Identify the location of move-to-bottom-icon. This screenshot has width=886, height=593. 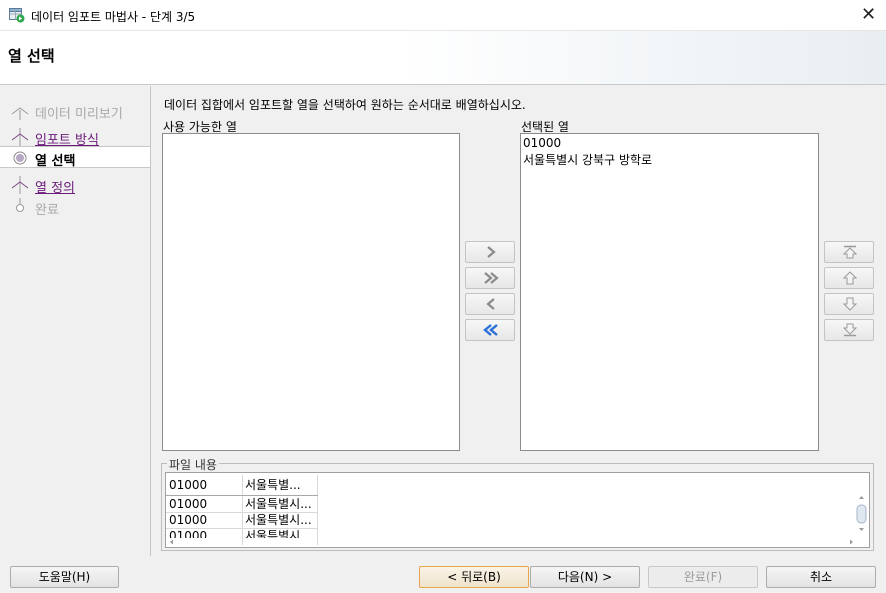
(850, 330).